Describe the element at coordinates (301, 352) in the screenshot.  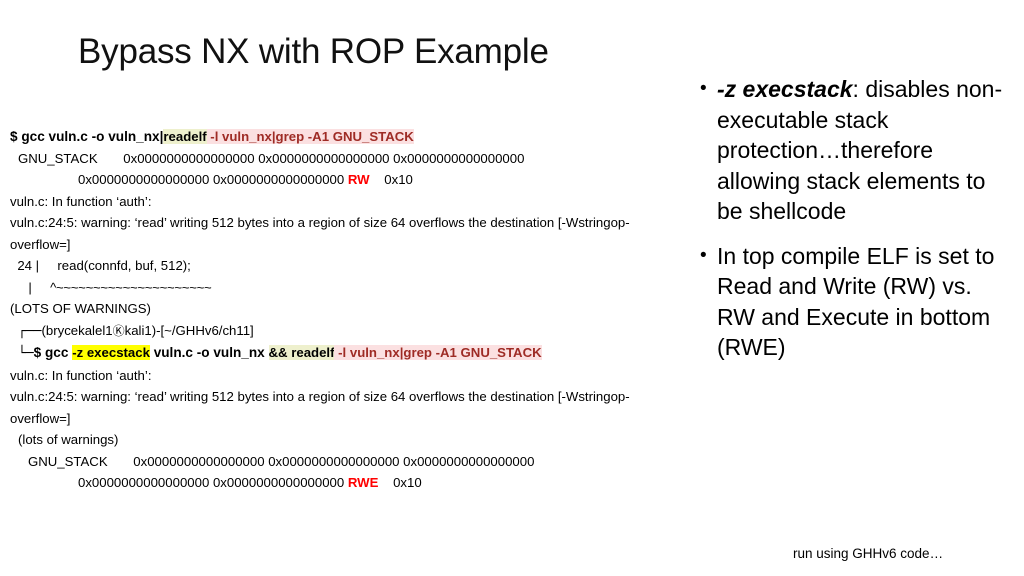
I see `command-2-readelf-highlight: && readelf` at that location.